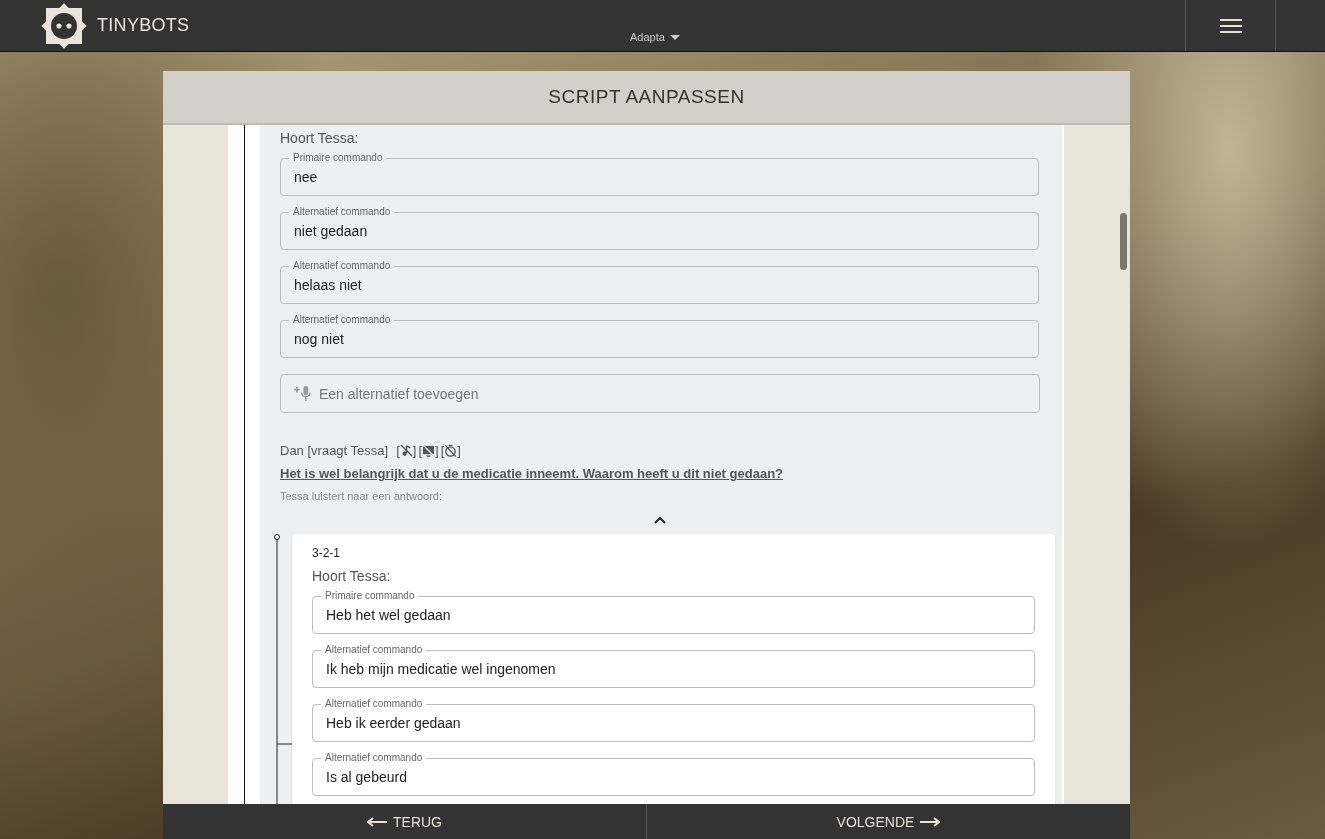  What do you see at coordinates (1123, 241) in the screenshot?
I see `scrollbar-thumb` at bounding box center [1123, 241].